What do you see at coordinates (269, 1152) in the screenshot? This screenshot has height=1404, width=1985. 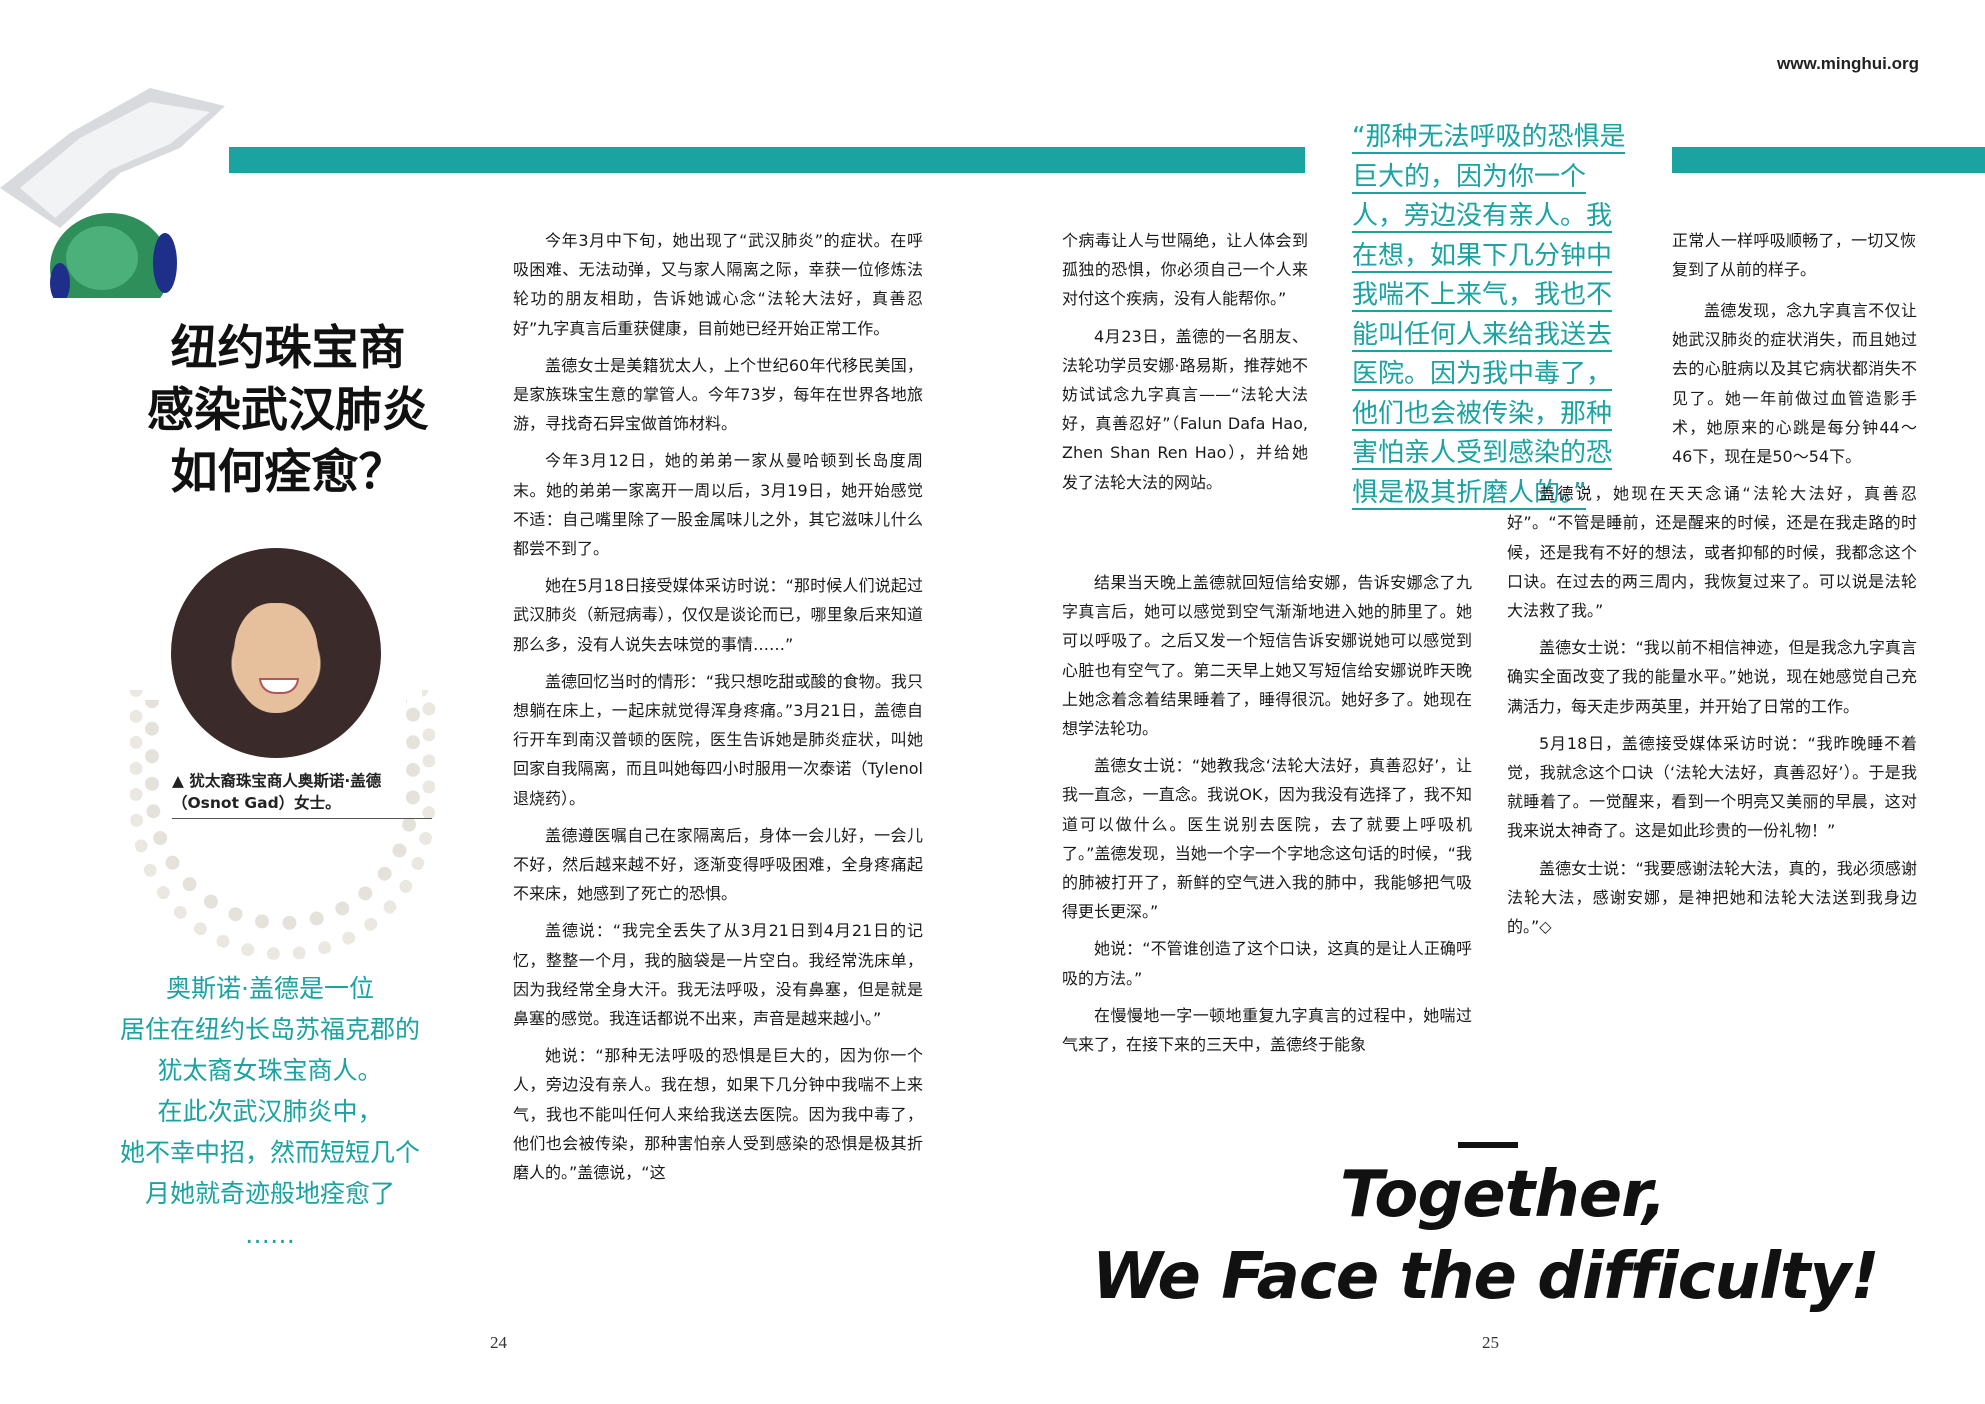 I see `summary-line: 她不幸中招，然而短短几个` at bounding box center [269, 1152].